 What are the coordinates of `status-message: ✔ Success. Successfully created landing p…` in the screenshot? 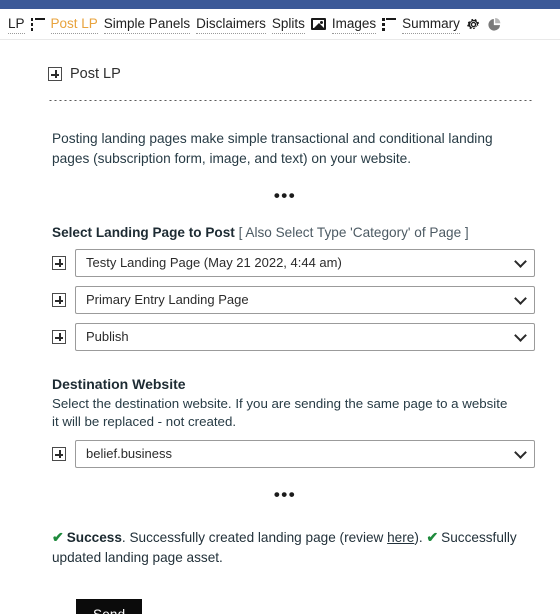 It's located at (287, 547).